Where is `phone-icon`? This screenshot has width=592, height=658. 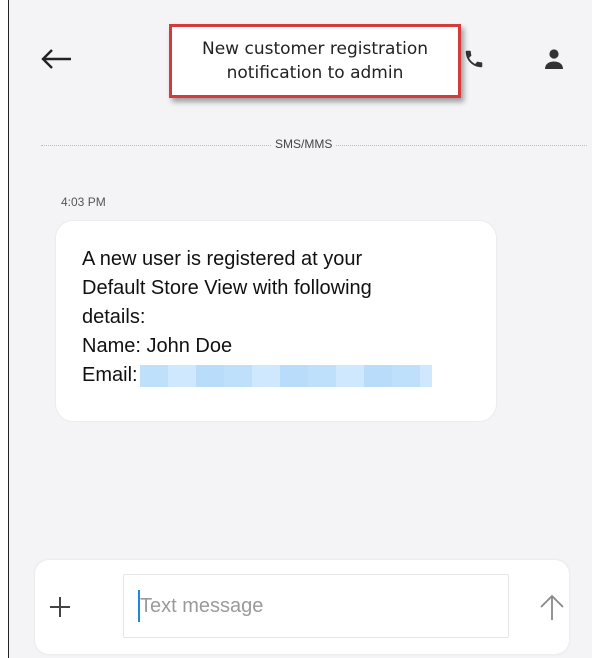
phone-icon is located at coordinates (474, 59).